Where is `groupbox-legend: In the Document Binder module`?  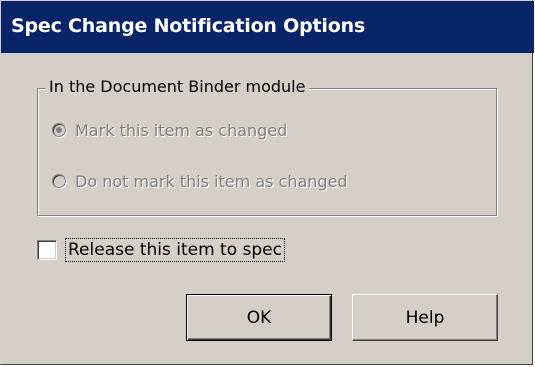 groupbox-legend: In the Document Binder module is located at coordinates (177, 86).